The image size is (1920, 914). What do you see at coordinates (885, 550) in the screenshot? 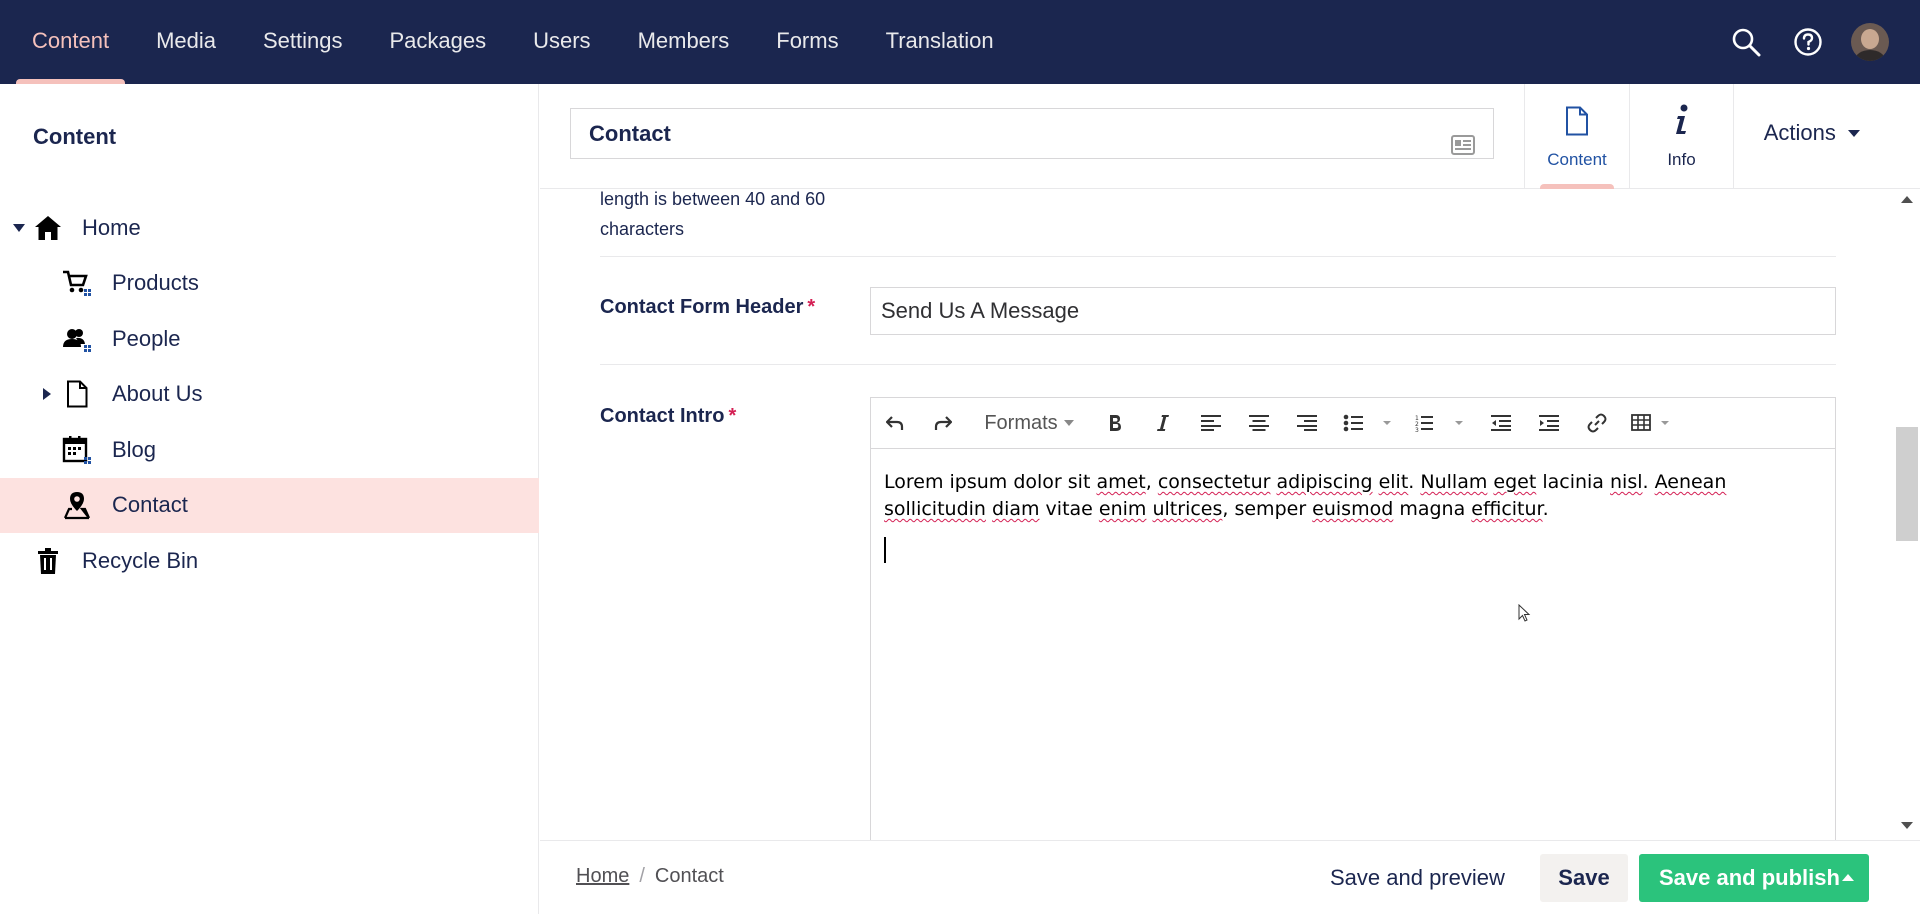
I see `text-cursor` at bounding box center [885, 550].